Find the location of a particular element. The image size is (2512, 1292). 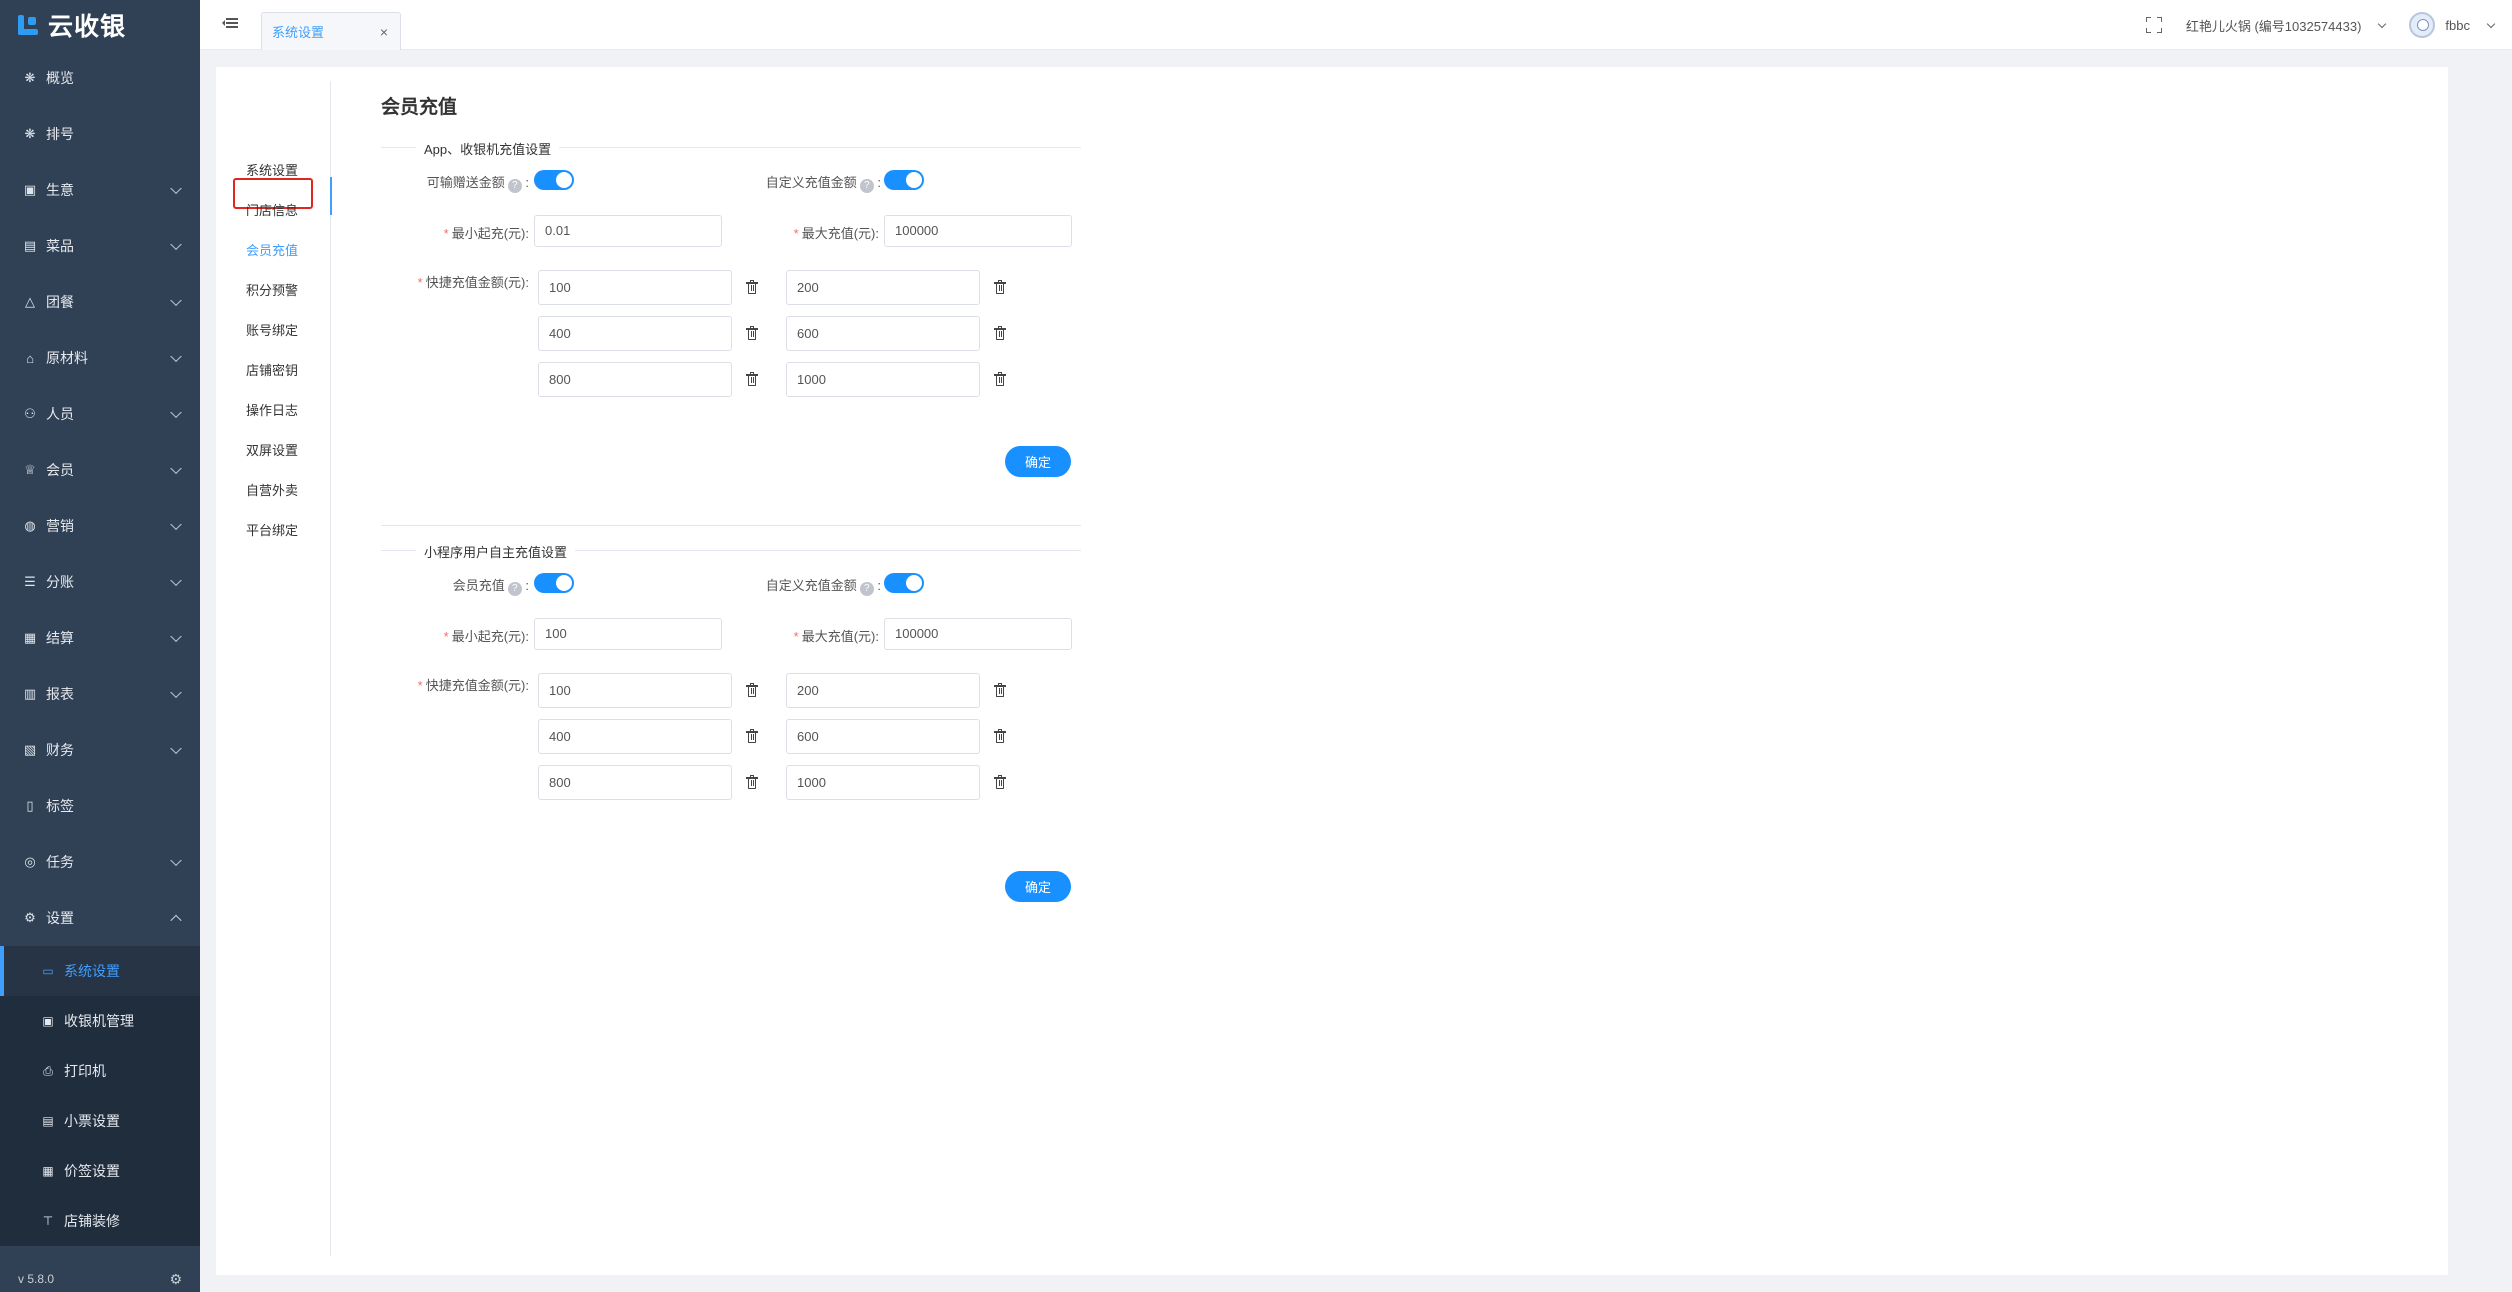

sidebar-item: △ 团餐 is located at coordinates (100, 302).